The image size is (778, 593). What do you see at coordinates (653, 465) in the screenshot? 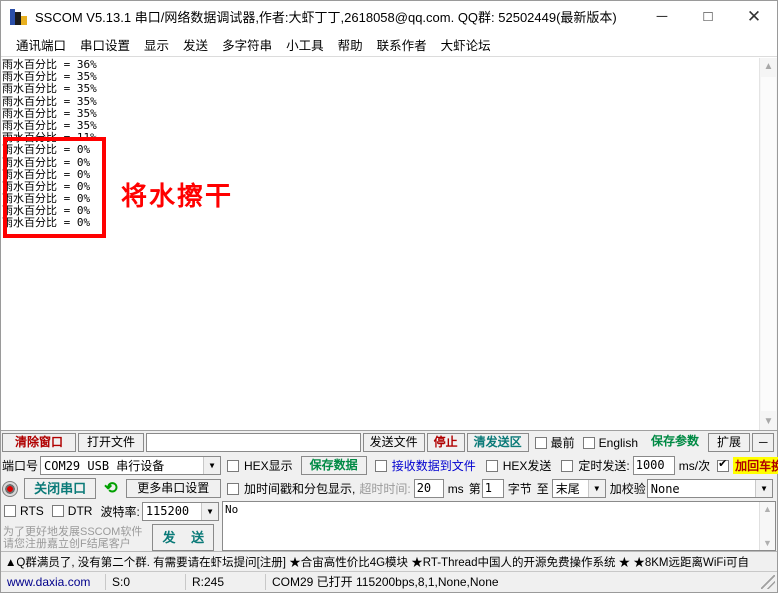
I see `interval-input: 1000` at bounding box center [653, 465].